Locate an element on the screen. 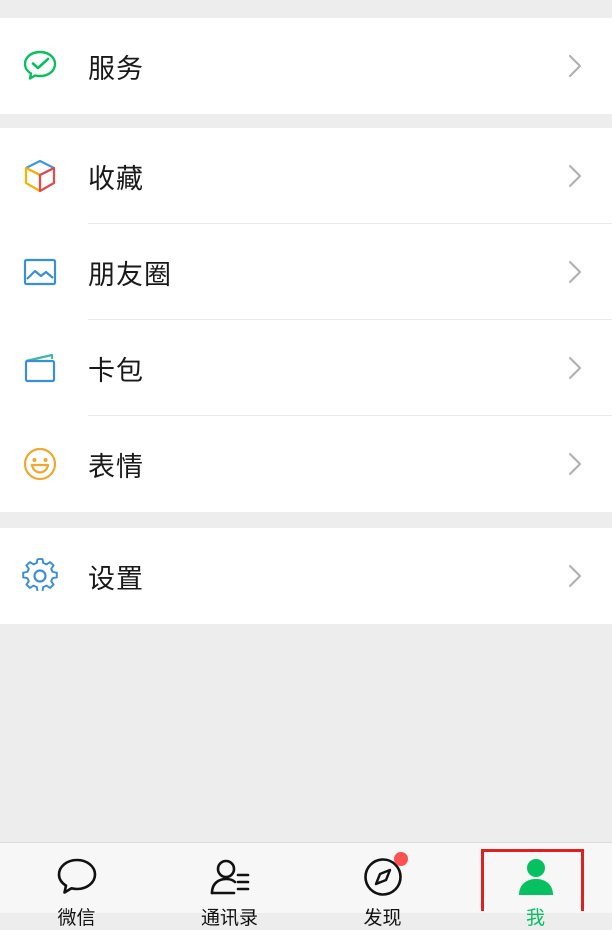  contacts-icon is located at coordinates (230, 877).